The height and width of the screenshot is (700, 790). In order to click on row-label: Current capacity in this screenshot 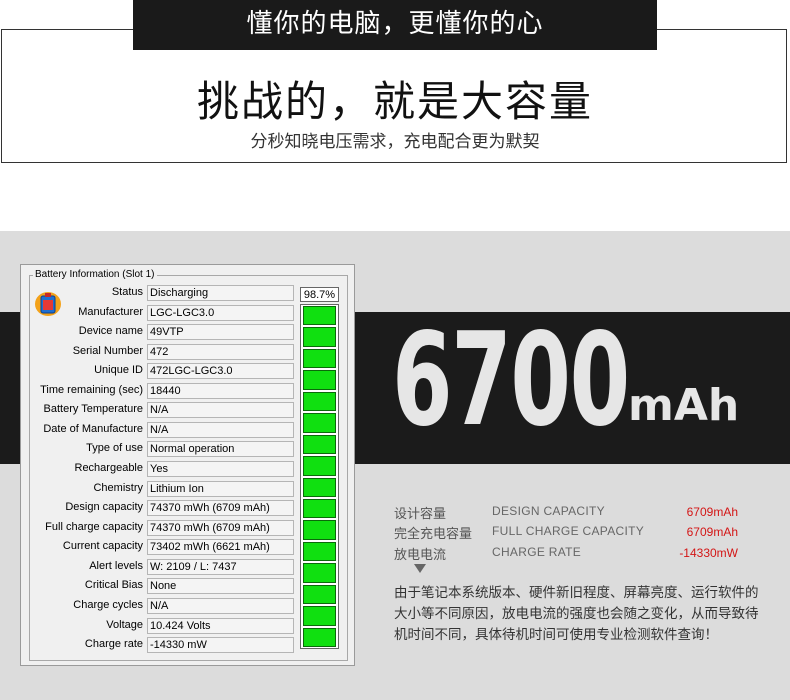, I will do `click(102, 546)`.